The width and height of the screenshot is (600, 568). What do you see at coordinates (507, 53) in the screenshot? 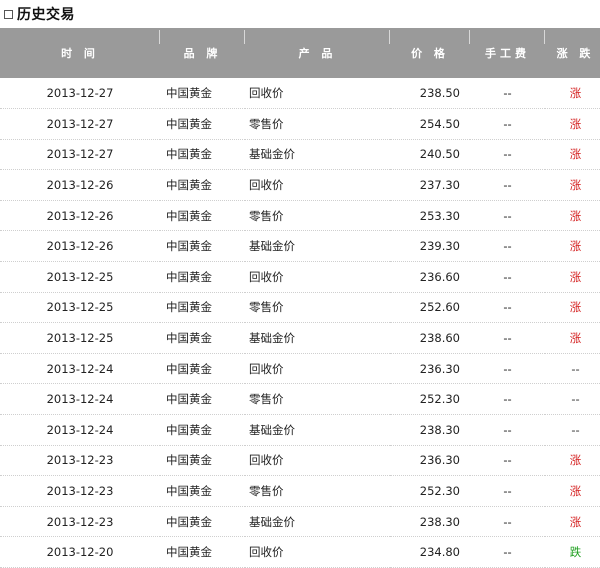
I see `column-header-fee: 手工费` at bounding box center [507, 53].